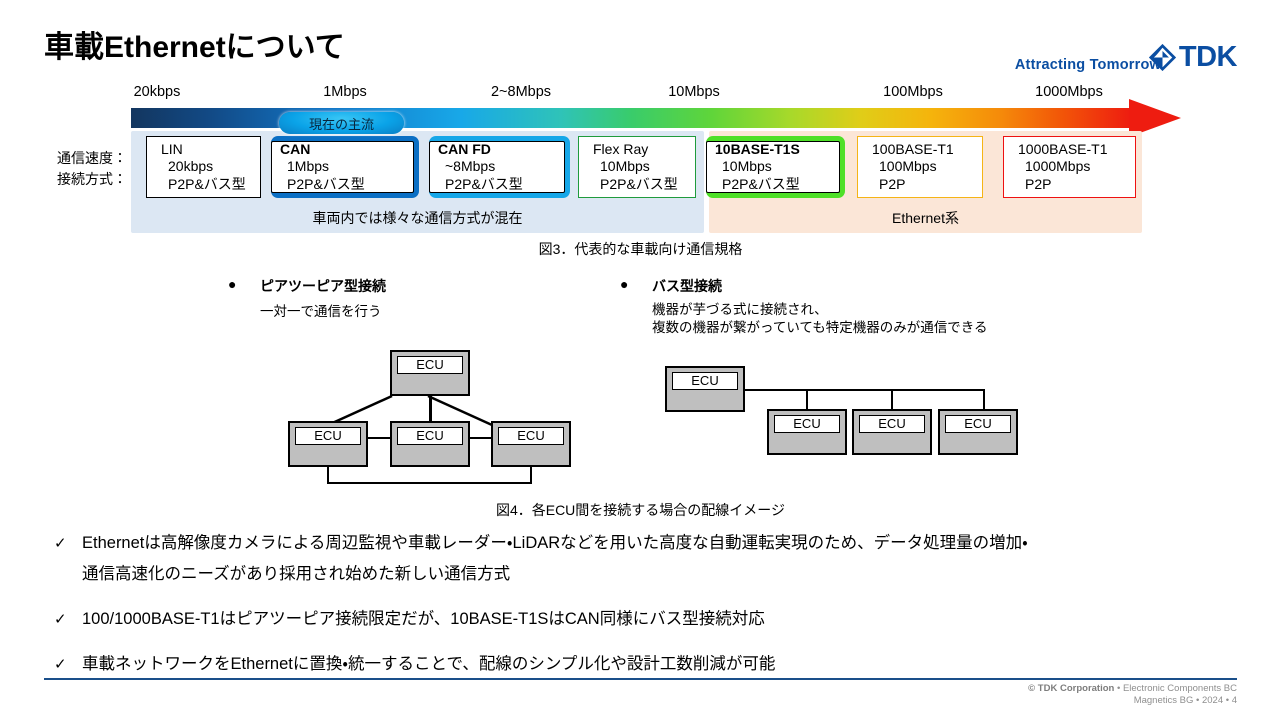 The width and height of the screenshot is (1281, 721). I want to click on scale-label-5: 1000Mbps, so click(1069, 92).